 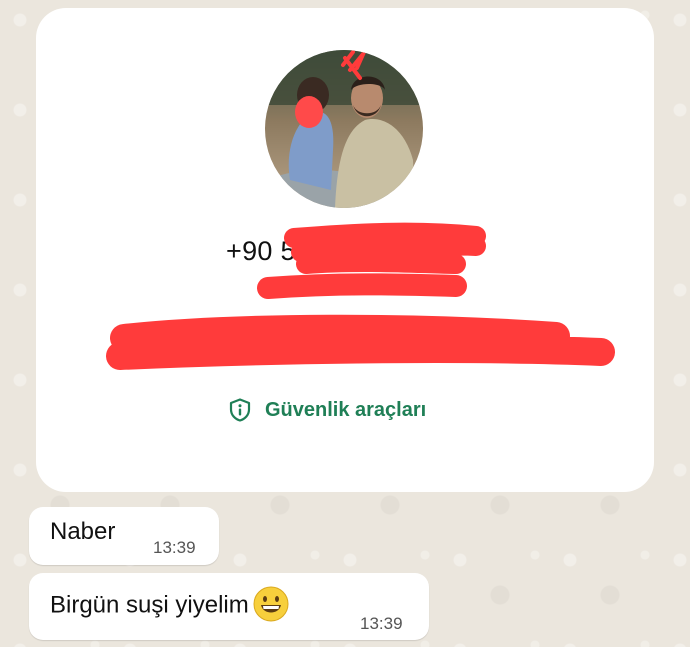 I want to click on message-text: Naber, so click(x=83, y=531).